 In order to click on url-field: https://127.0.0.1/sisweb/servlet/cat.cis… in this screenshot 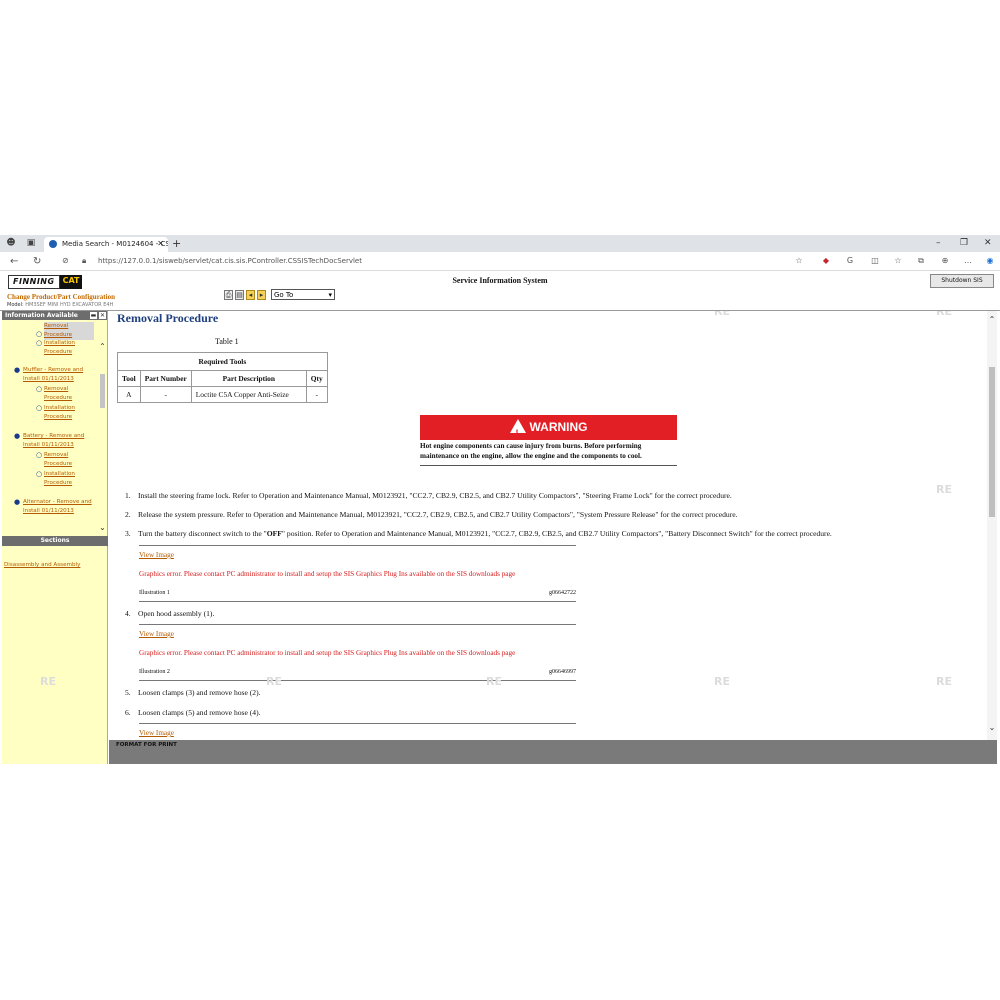, I will do `click(230, 261)`.